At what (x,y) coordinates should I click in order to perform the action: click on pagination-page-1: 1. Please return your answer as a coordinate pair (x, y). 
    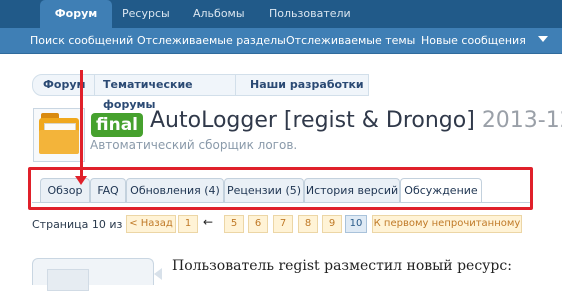
    Looking at the image, I should click on (188, 224).